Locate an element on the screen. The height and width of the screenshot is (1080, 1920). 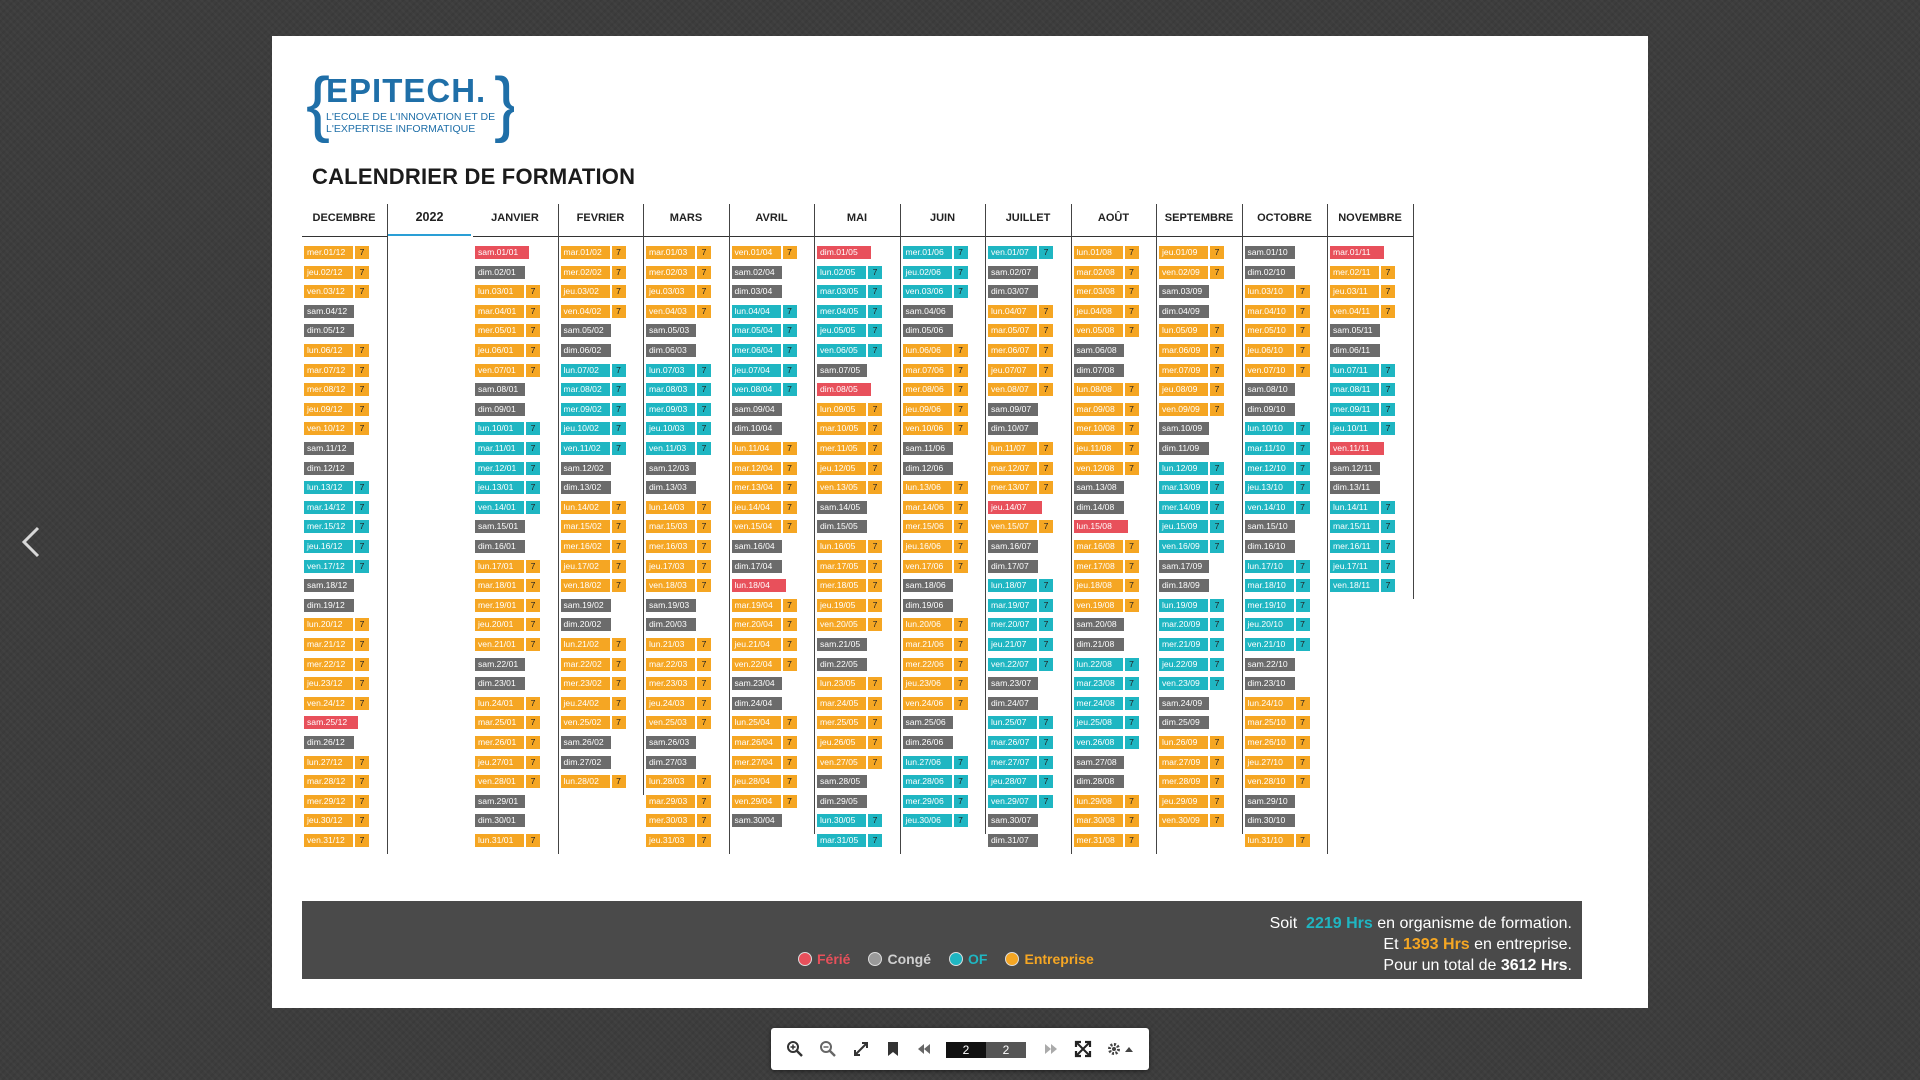
calendar-day: sam.09/04 is located at coordinates (756, 409).